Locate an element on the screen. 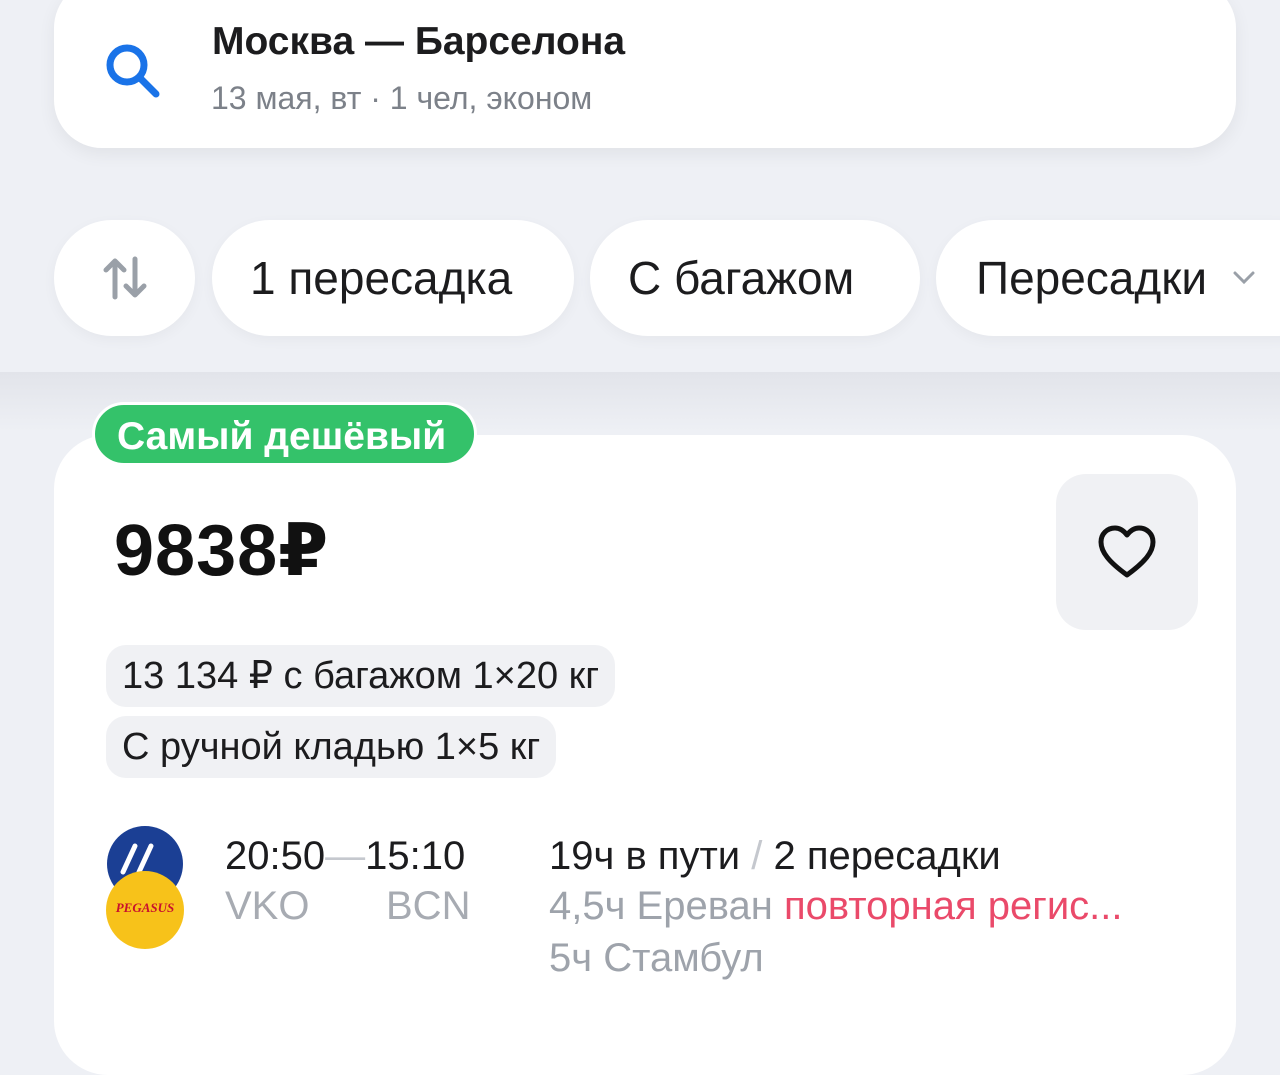  chip-label: Пересадки is located at coordinates (1092, 278).